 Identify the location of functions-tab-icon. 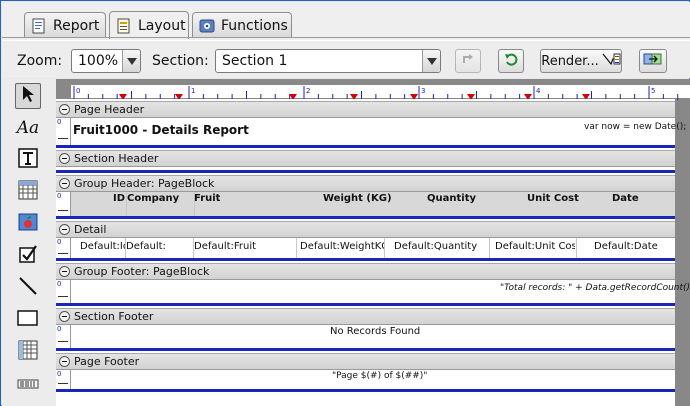
(207, 26).